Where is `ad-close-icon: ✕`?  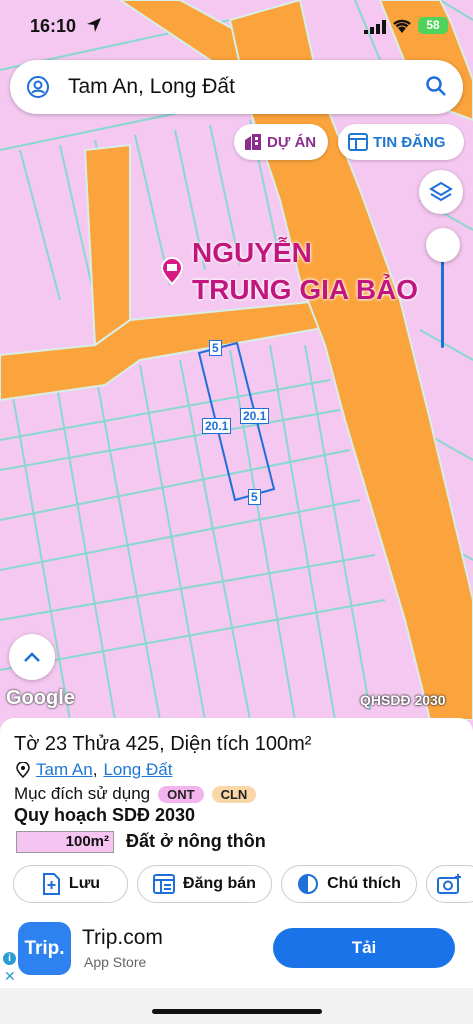 ad-close-icon: ✕ is located at coordinates (10, 976).